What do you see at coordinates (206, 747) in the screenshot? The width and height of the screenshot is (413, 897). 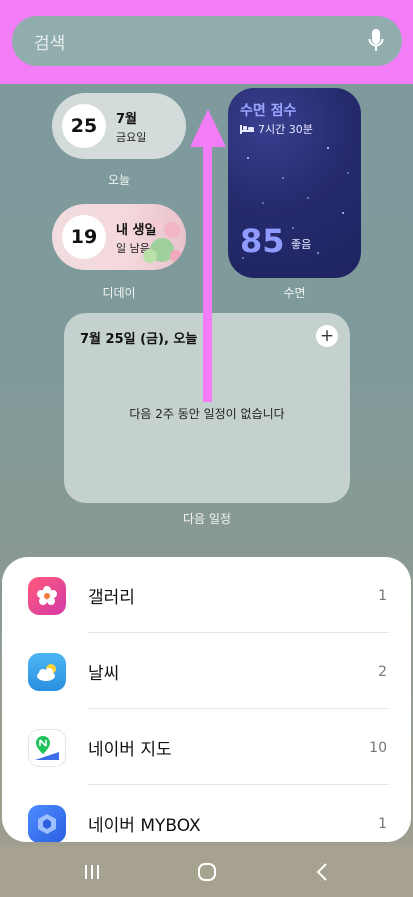 I see `list-item: 네이버 지도 10` at bounding box center [206, 747].